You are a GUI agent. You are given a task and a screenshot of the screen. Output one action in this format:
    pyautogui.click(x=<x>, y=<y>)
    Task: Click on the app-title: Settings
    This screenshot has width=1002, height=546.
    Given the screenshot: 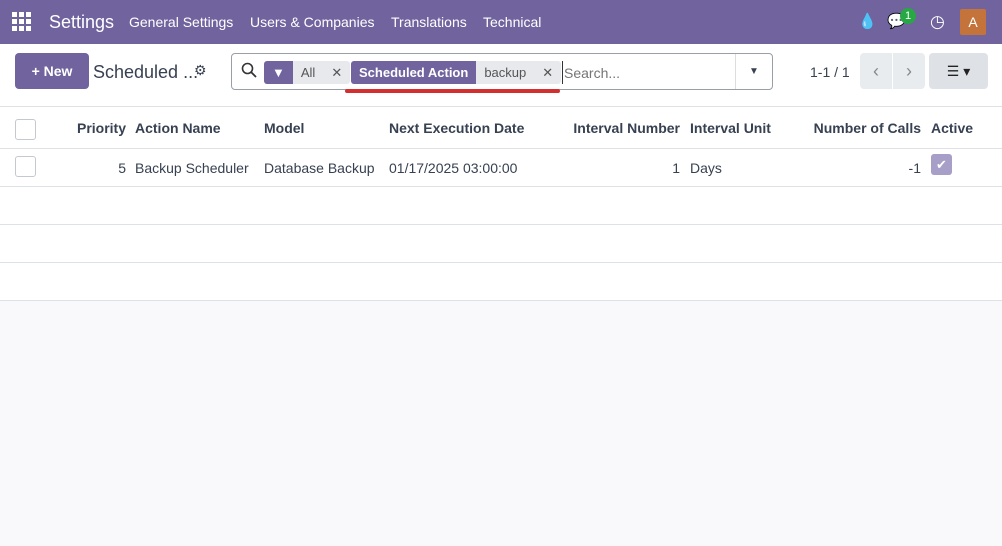 What is the action you would take?
    pyautogui.click(x=81, y=22)
    